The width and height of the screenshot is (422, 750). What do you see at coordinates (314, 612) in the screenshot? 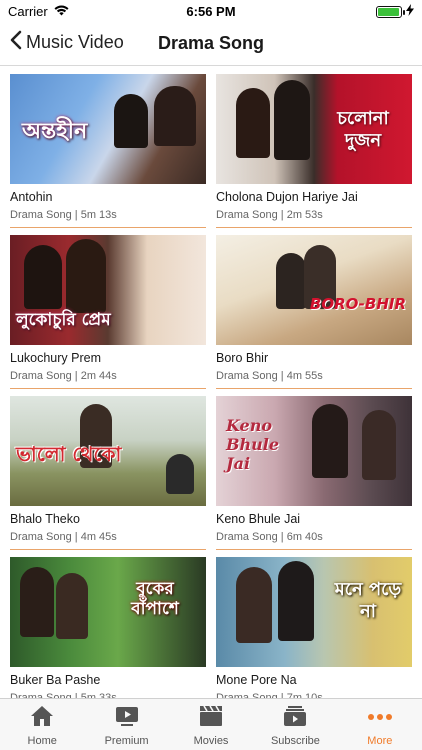
I see `video-thumbnail: মনে পড়ে না` at bounding box center [314, 612].